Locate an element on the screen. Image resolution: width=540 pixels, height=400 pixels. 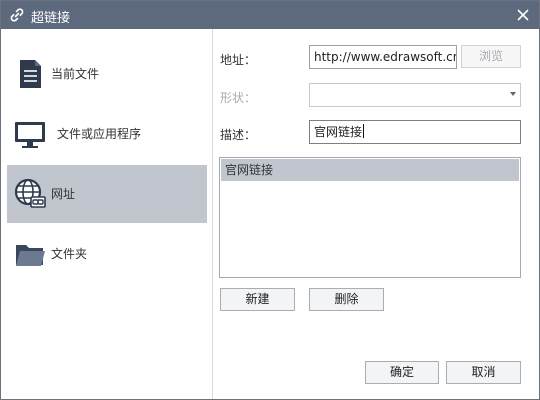
link-icon is located at coordinates (17, 15).